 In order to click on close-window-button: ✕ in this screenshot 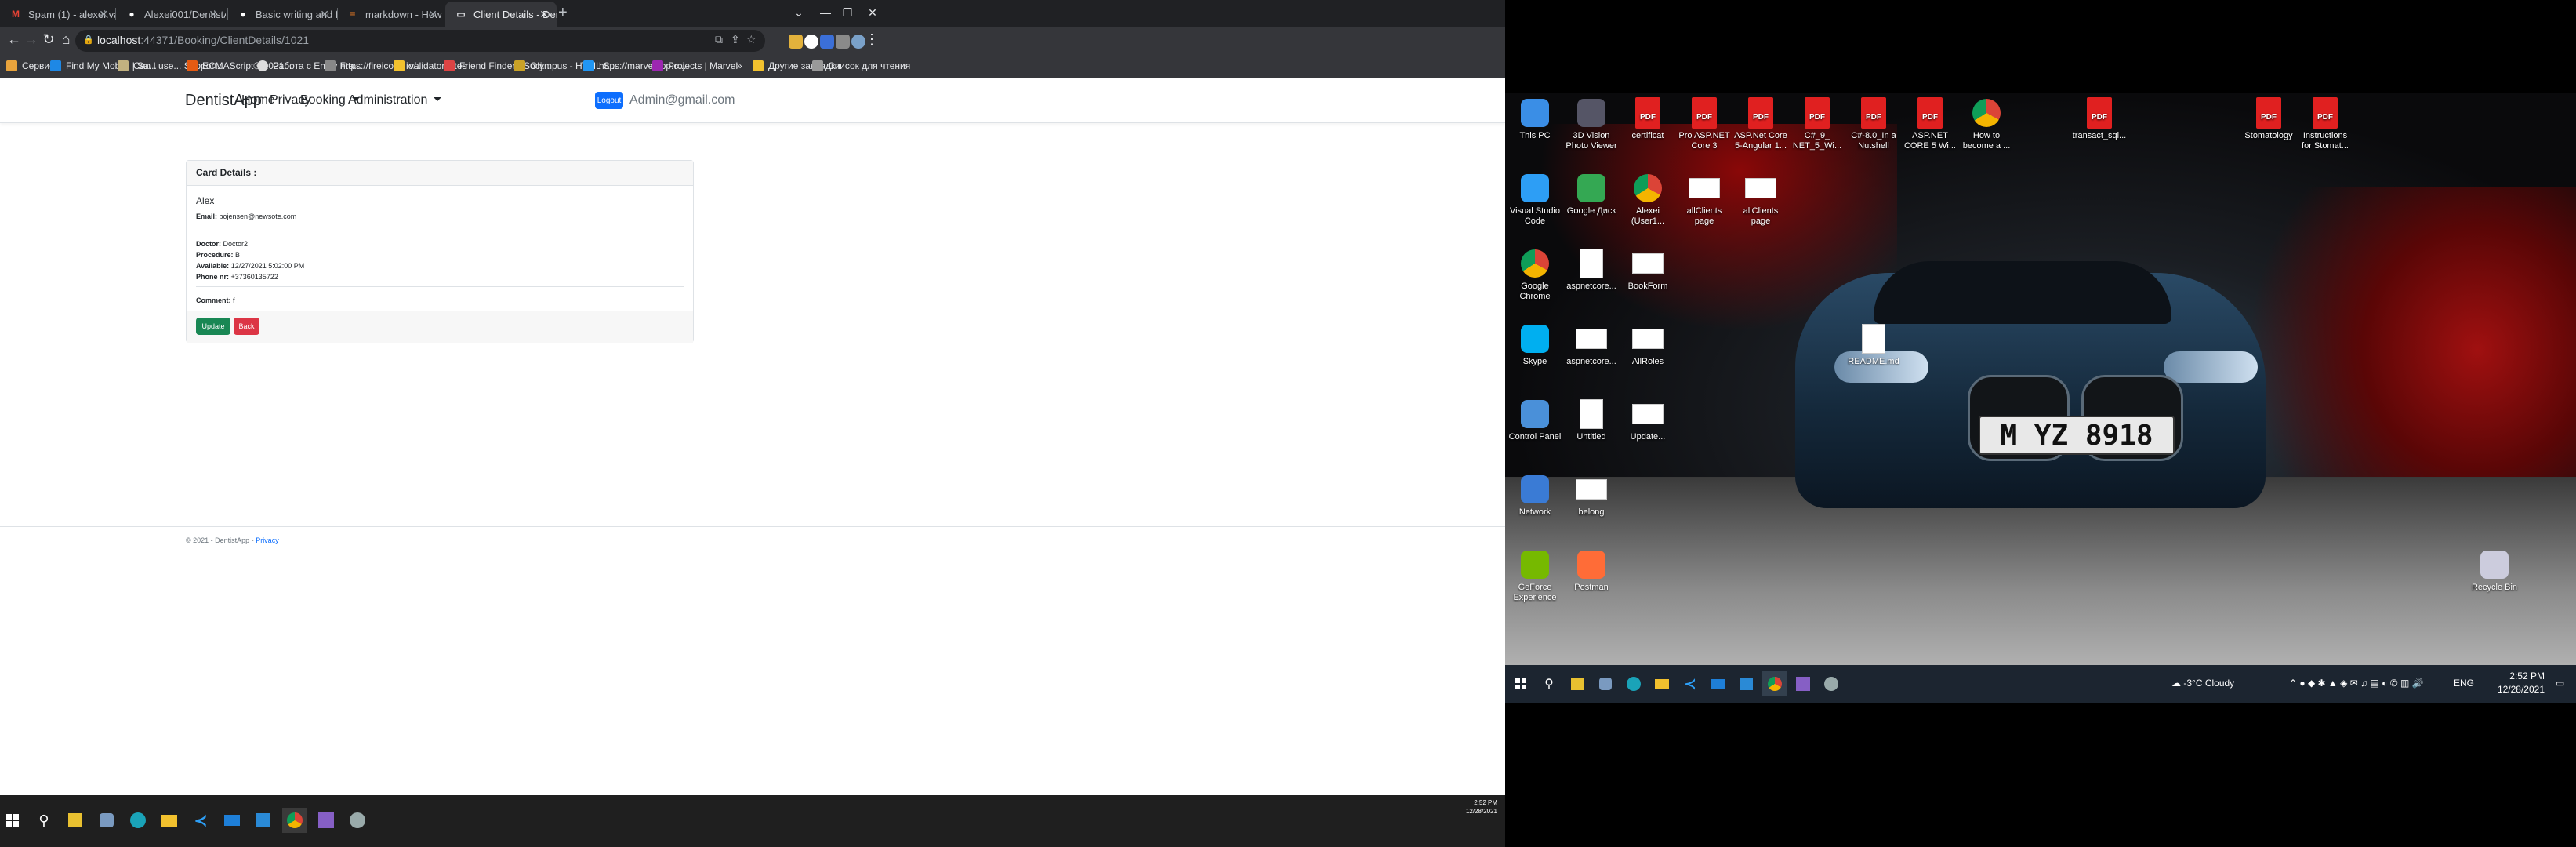, I will do `click(873, 13)`.